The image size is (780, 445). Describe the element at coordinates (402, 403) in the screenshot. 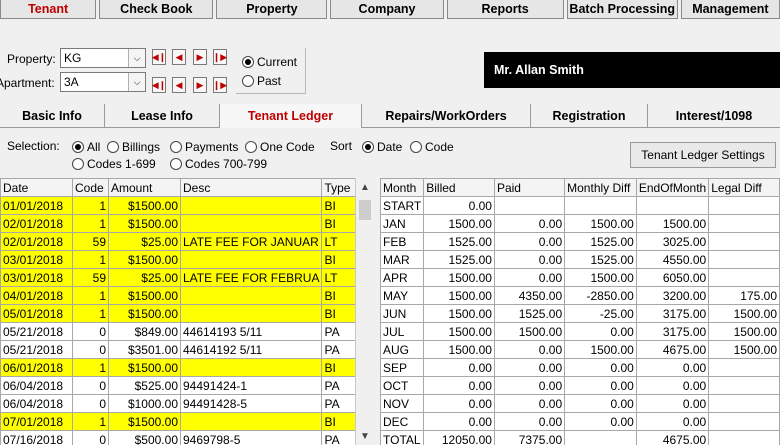

I see `monthly-cell-month: NOV` at that location.